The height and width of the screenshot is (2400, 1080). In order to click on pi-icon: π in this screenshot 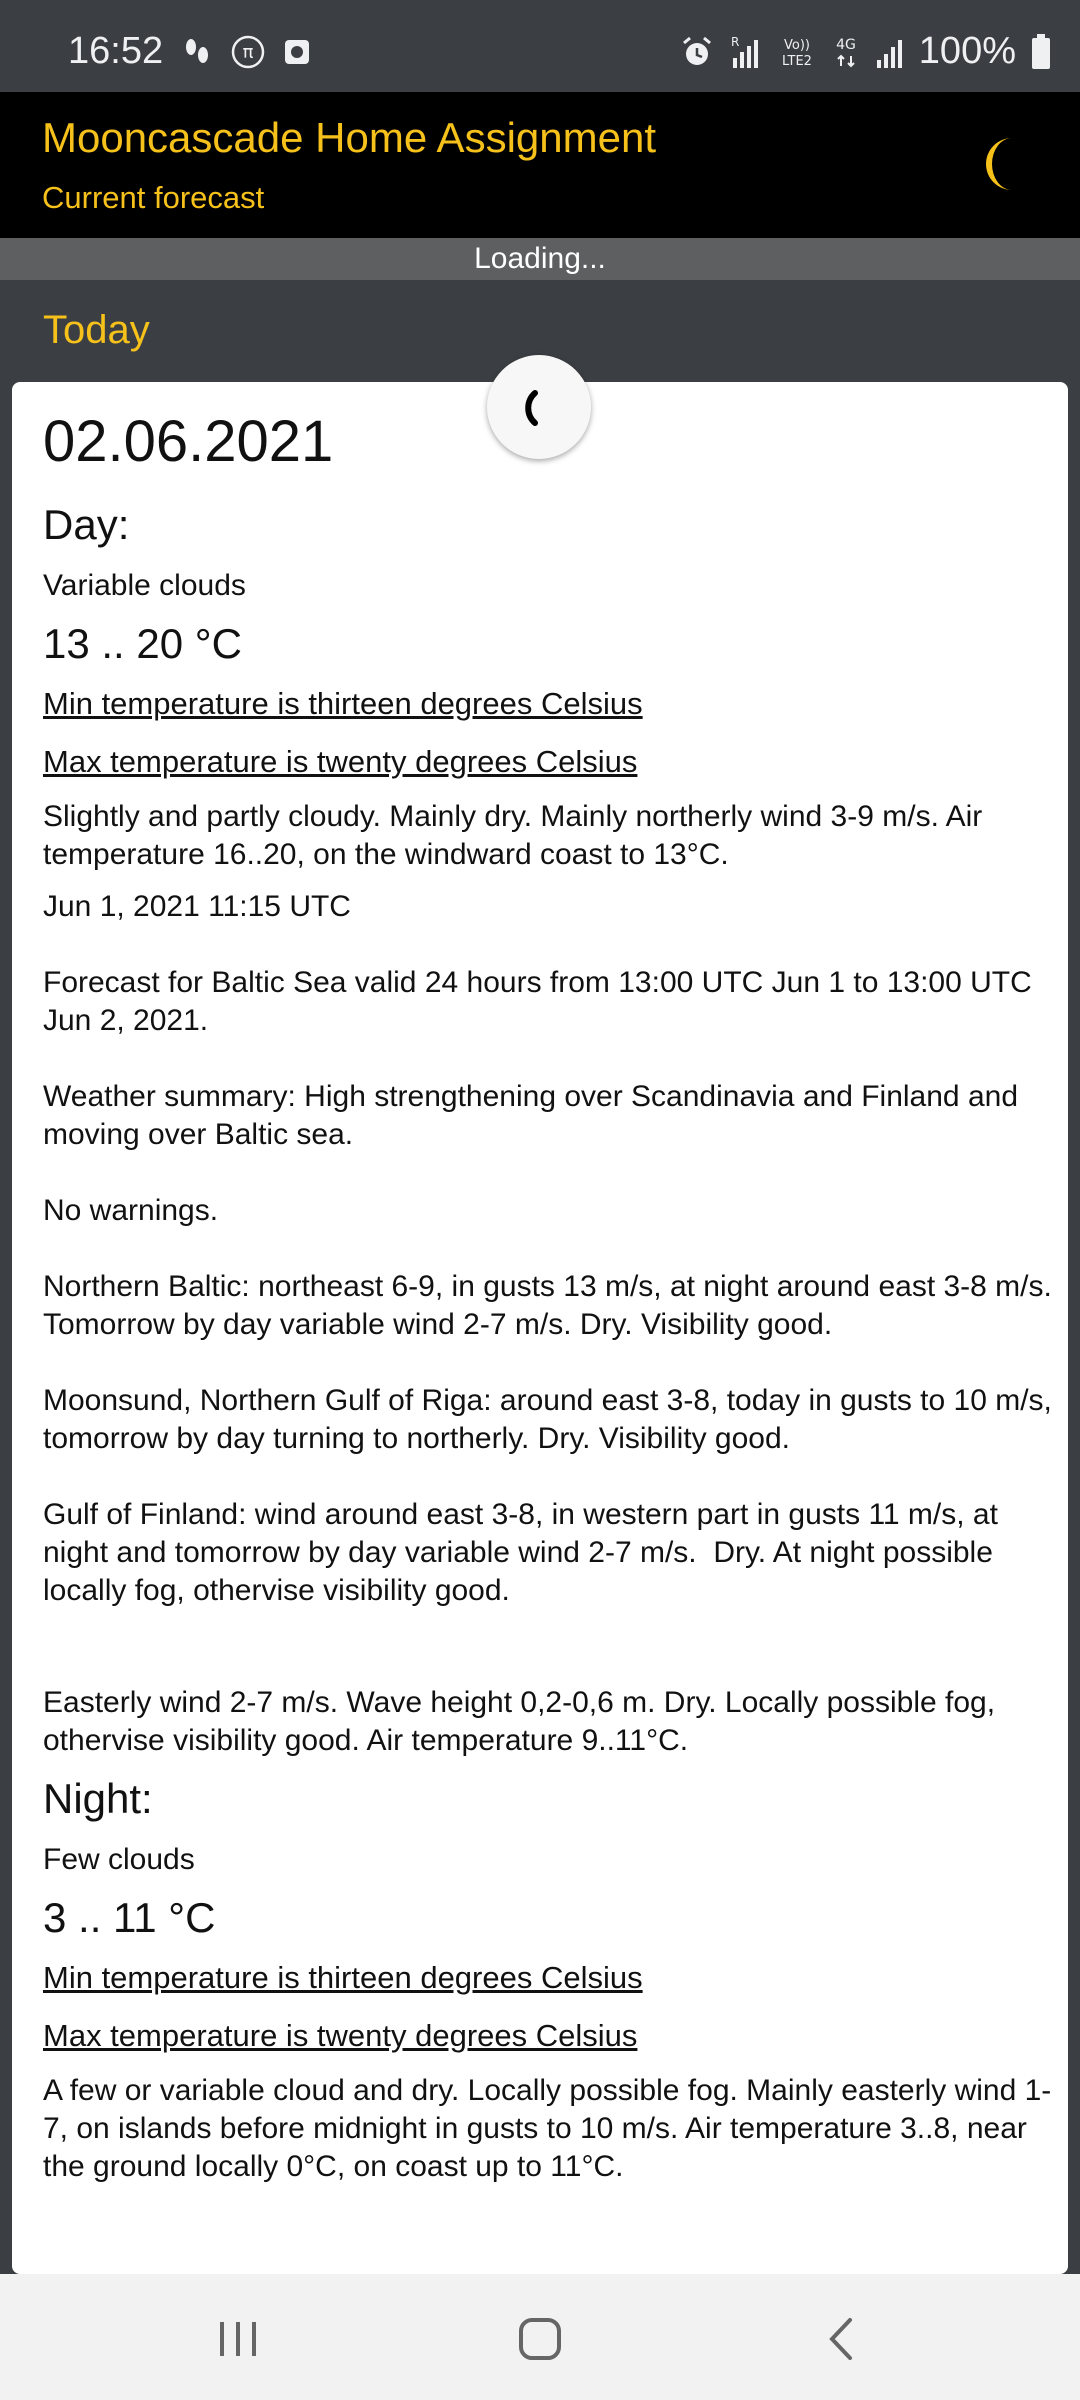, I will do `click(248, 52)`.